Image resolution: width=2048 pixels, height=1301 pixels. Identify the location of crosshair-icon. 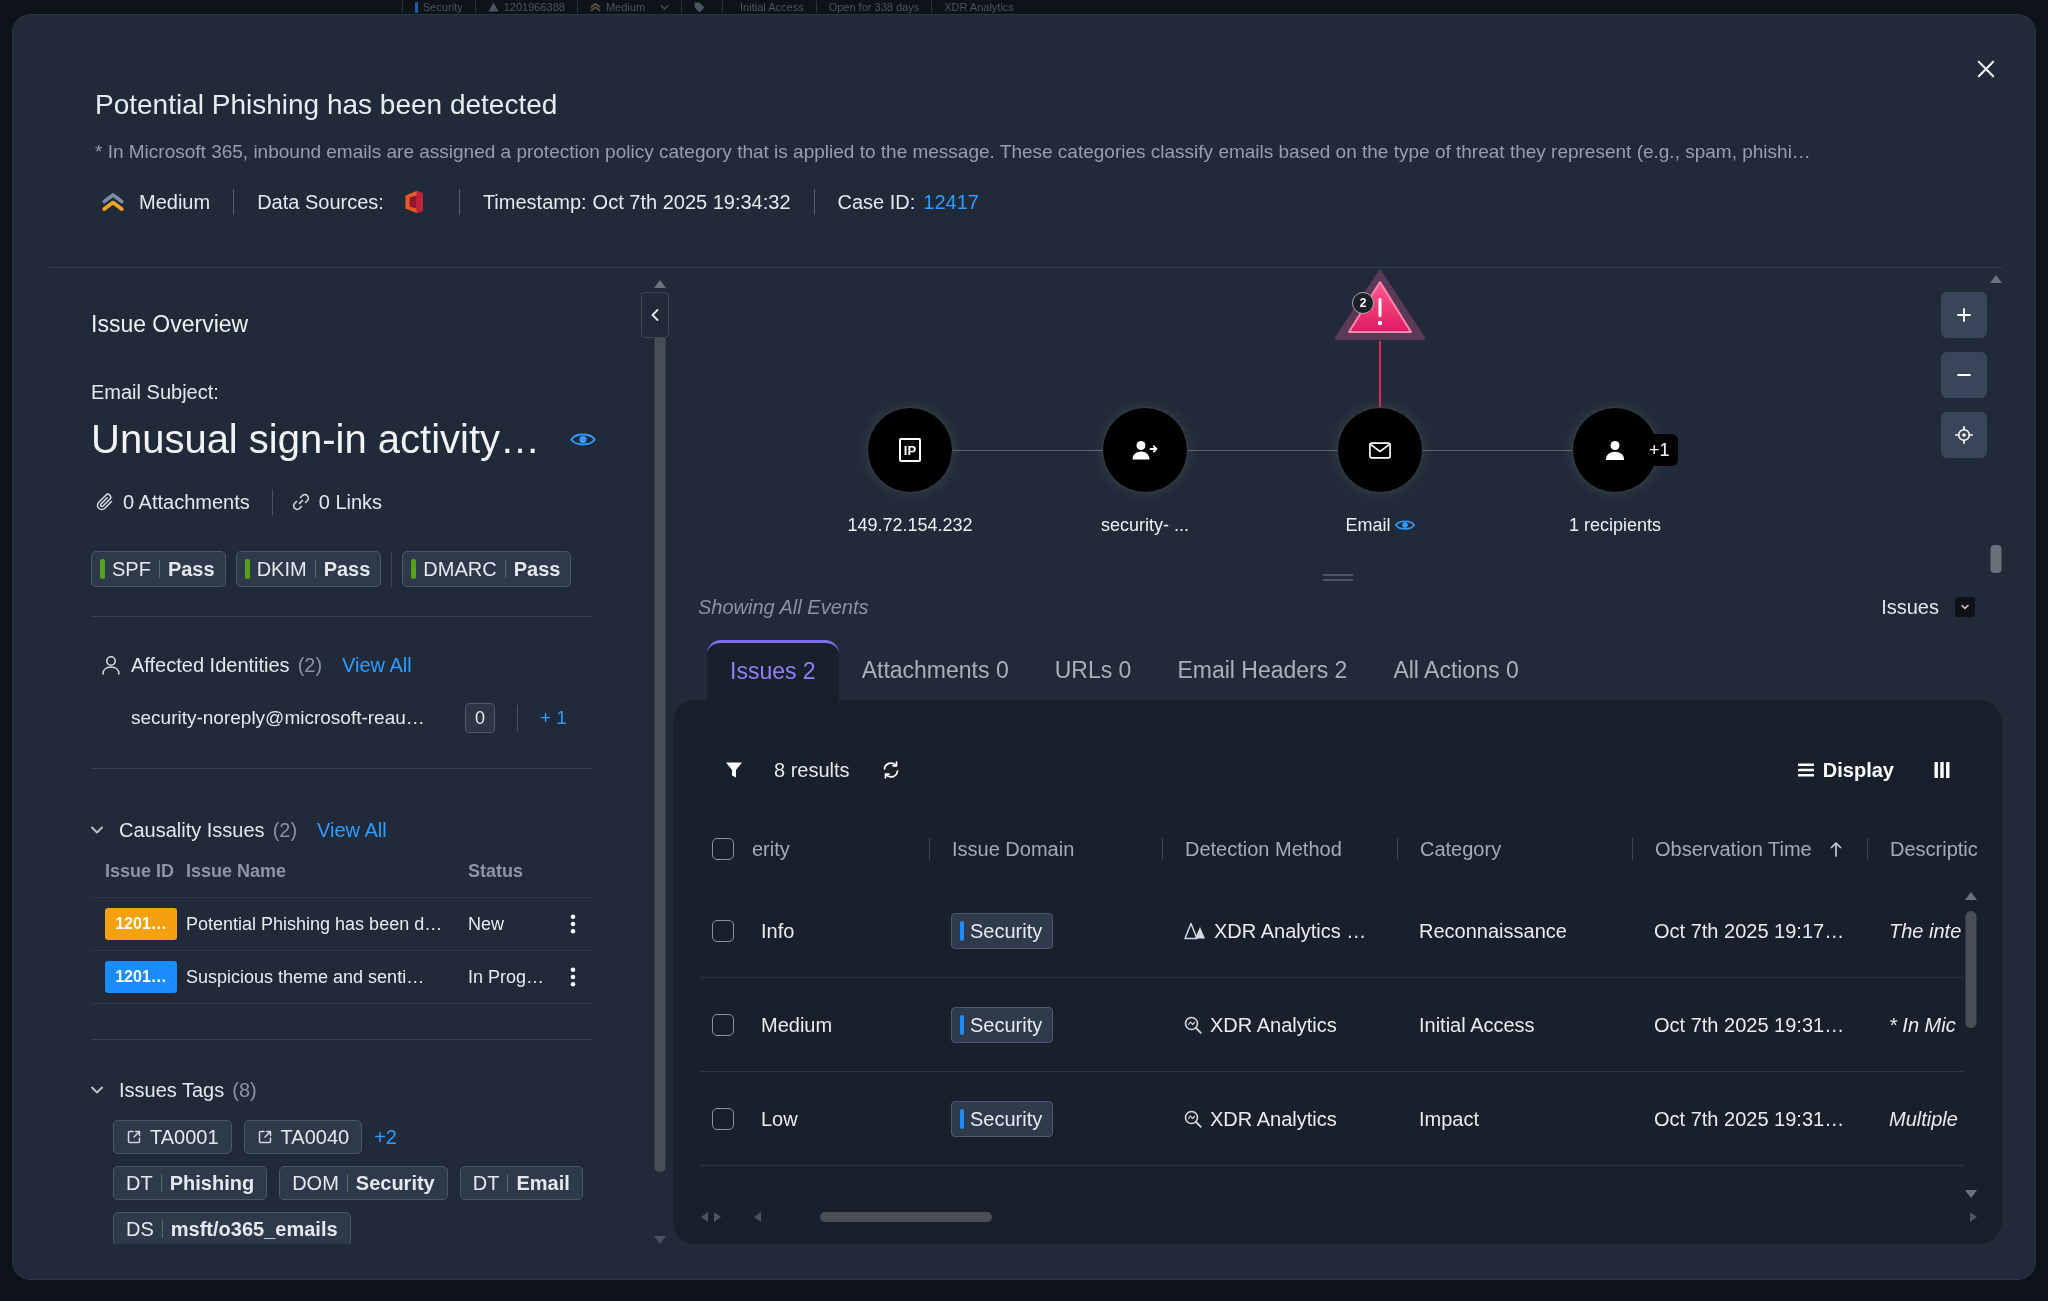
(1964, 435).